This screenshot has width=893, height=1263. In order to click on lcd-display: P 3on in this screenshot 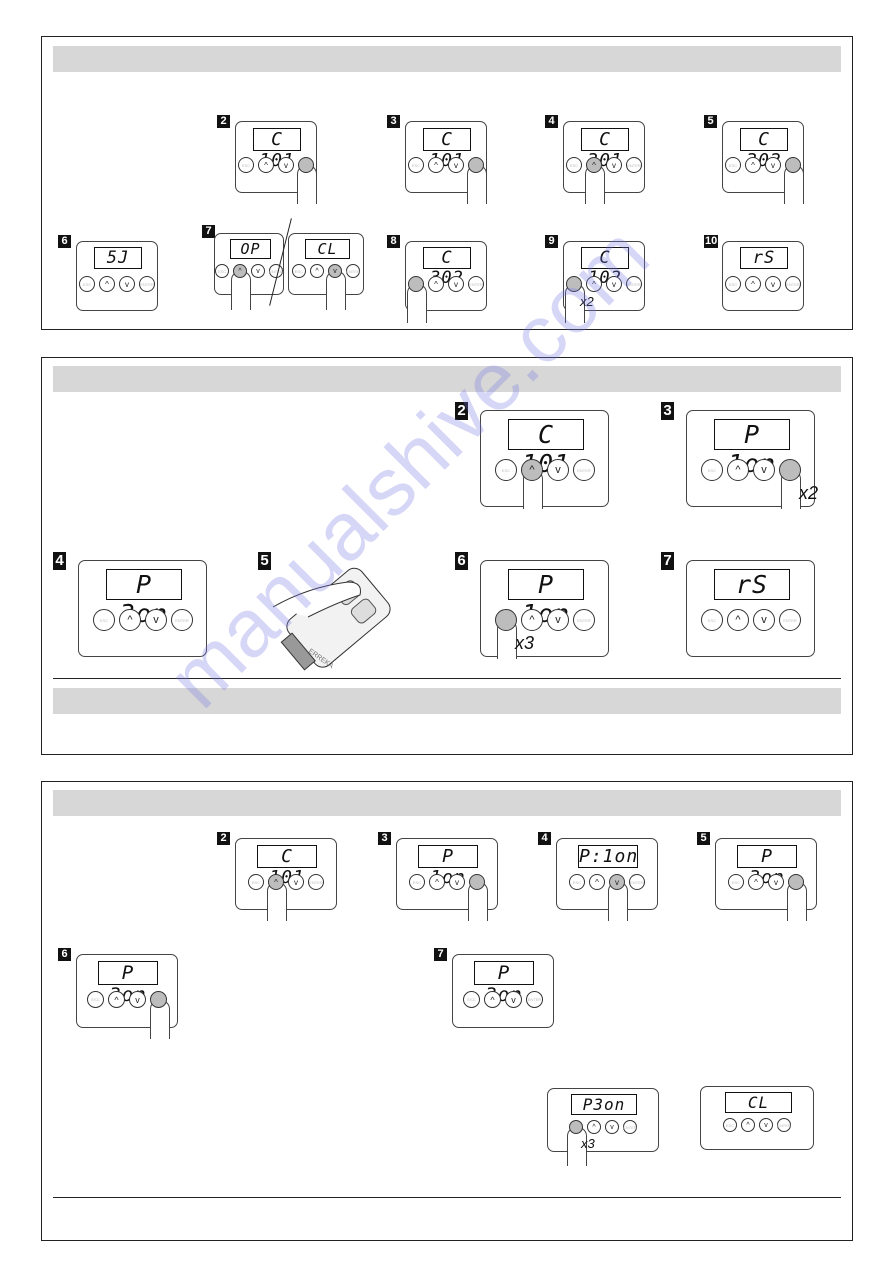, I will do `click(144, 598)`.